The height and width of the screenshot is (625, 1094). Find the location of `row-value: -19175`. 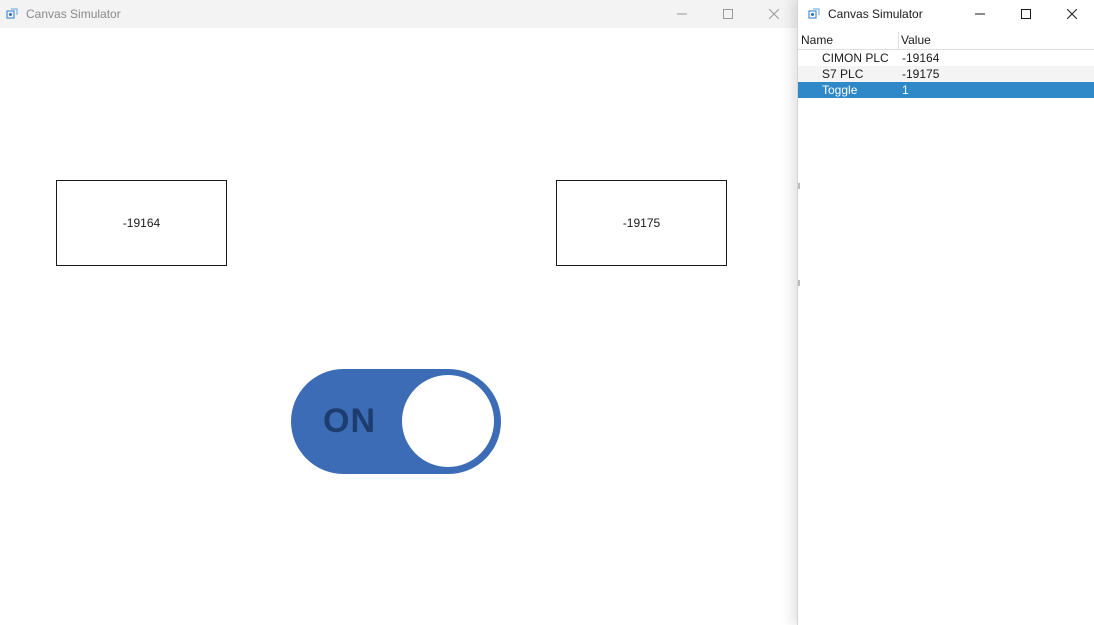

row-value: -19175 is located at coordinates (921, 74).